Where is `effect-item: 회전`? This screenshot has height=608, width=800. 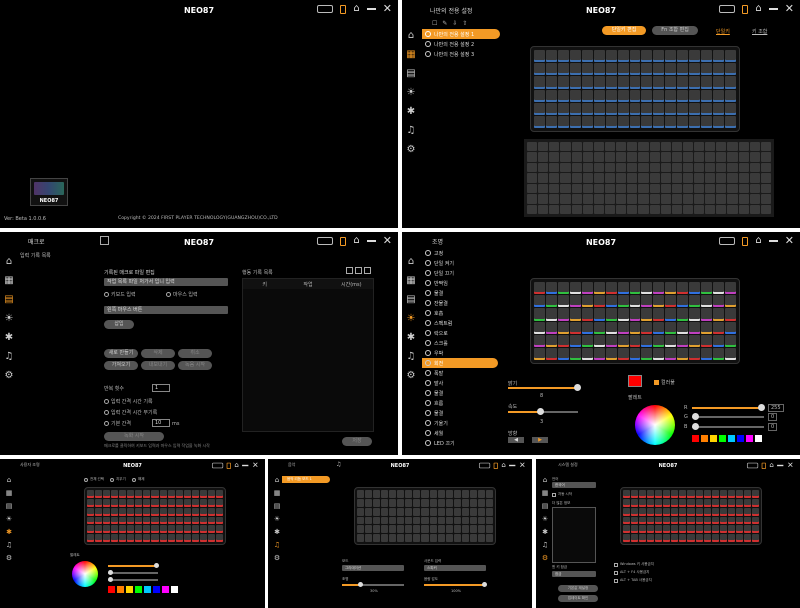 effect-item: 회전 is located at coordinates (460, 363).